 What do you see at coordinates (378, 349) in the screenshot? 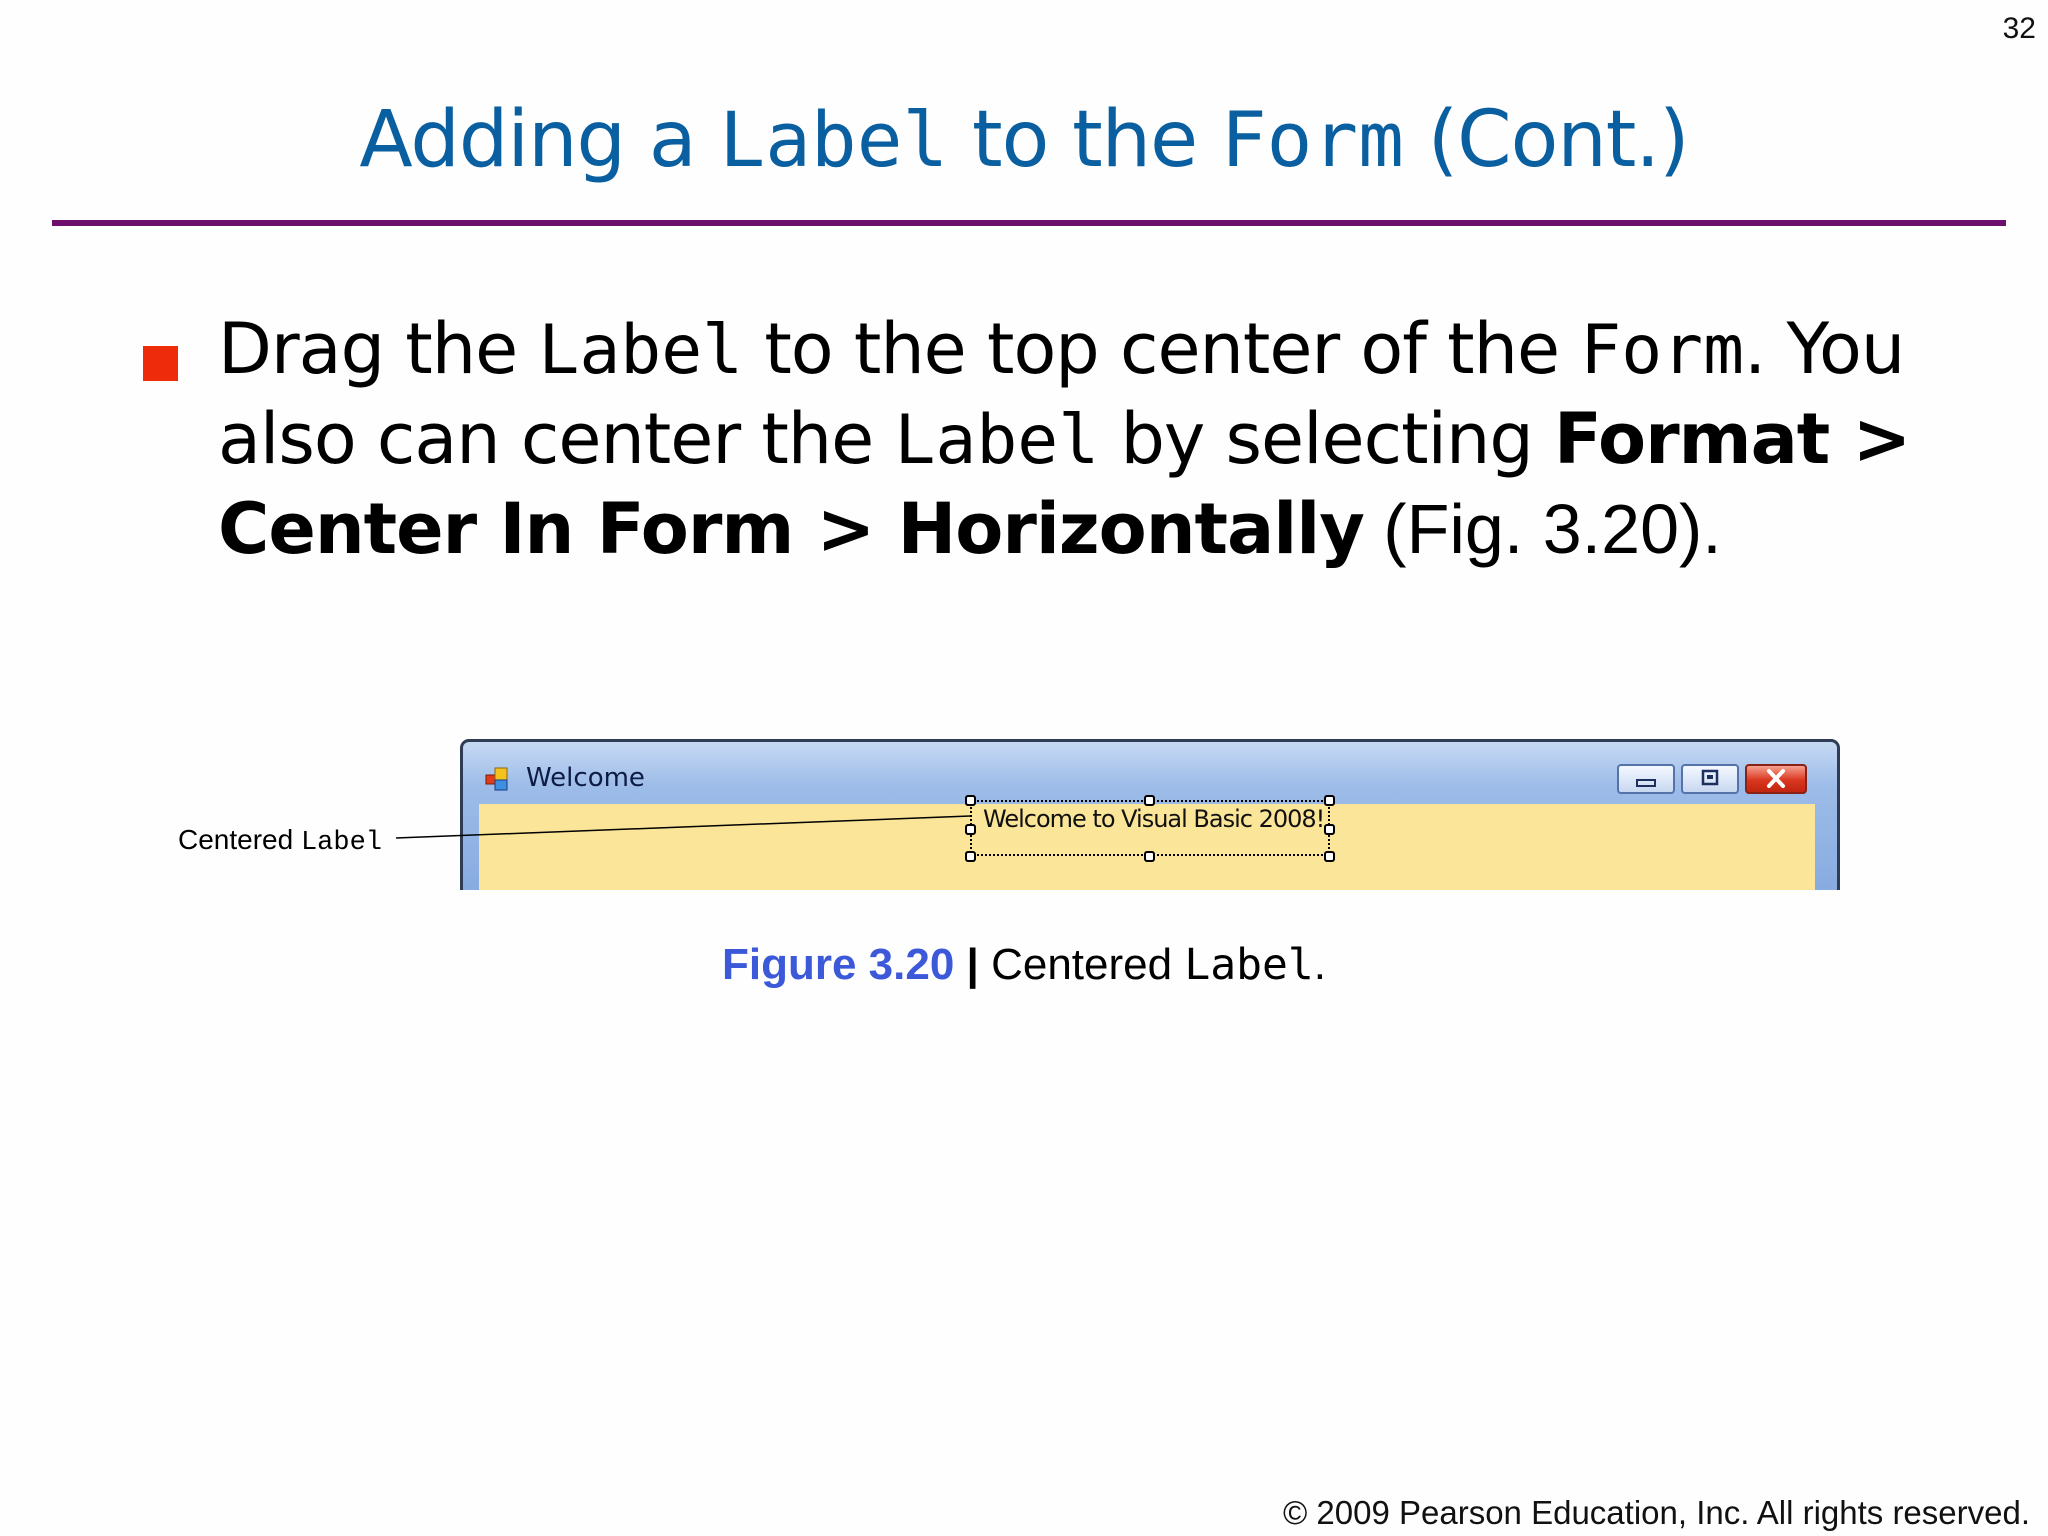
I see `bullet-text-1: Drag the` at bounding box center [378, 349].